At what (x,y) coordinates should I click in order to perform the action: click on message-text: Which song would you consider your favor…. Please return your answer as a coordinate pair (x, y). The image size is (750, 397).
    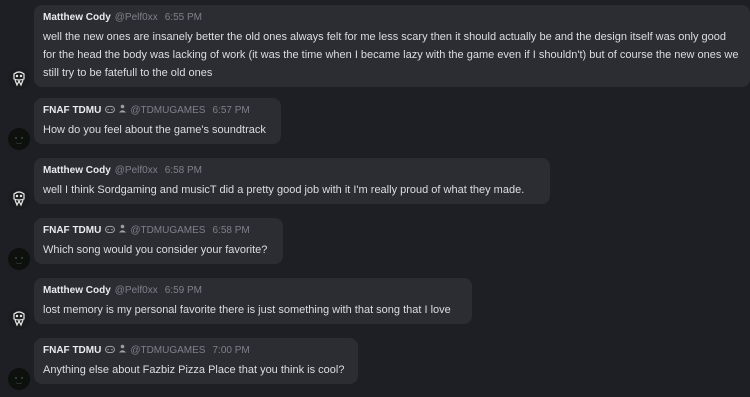
    Looking at the image, I should click on (155, 250).